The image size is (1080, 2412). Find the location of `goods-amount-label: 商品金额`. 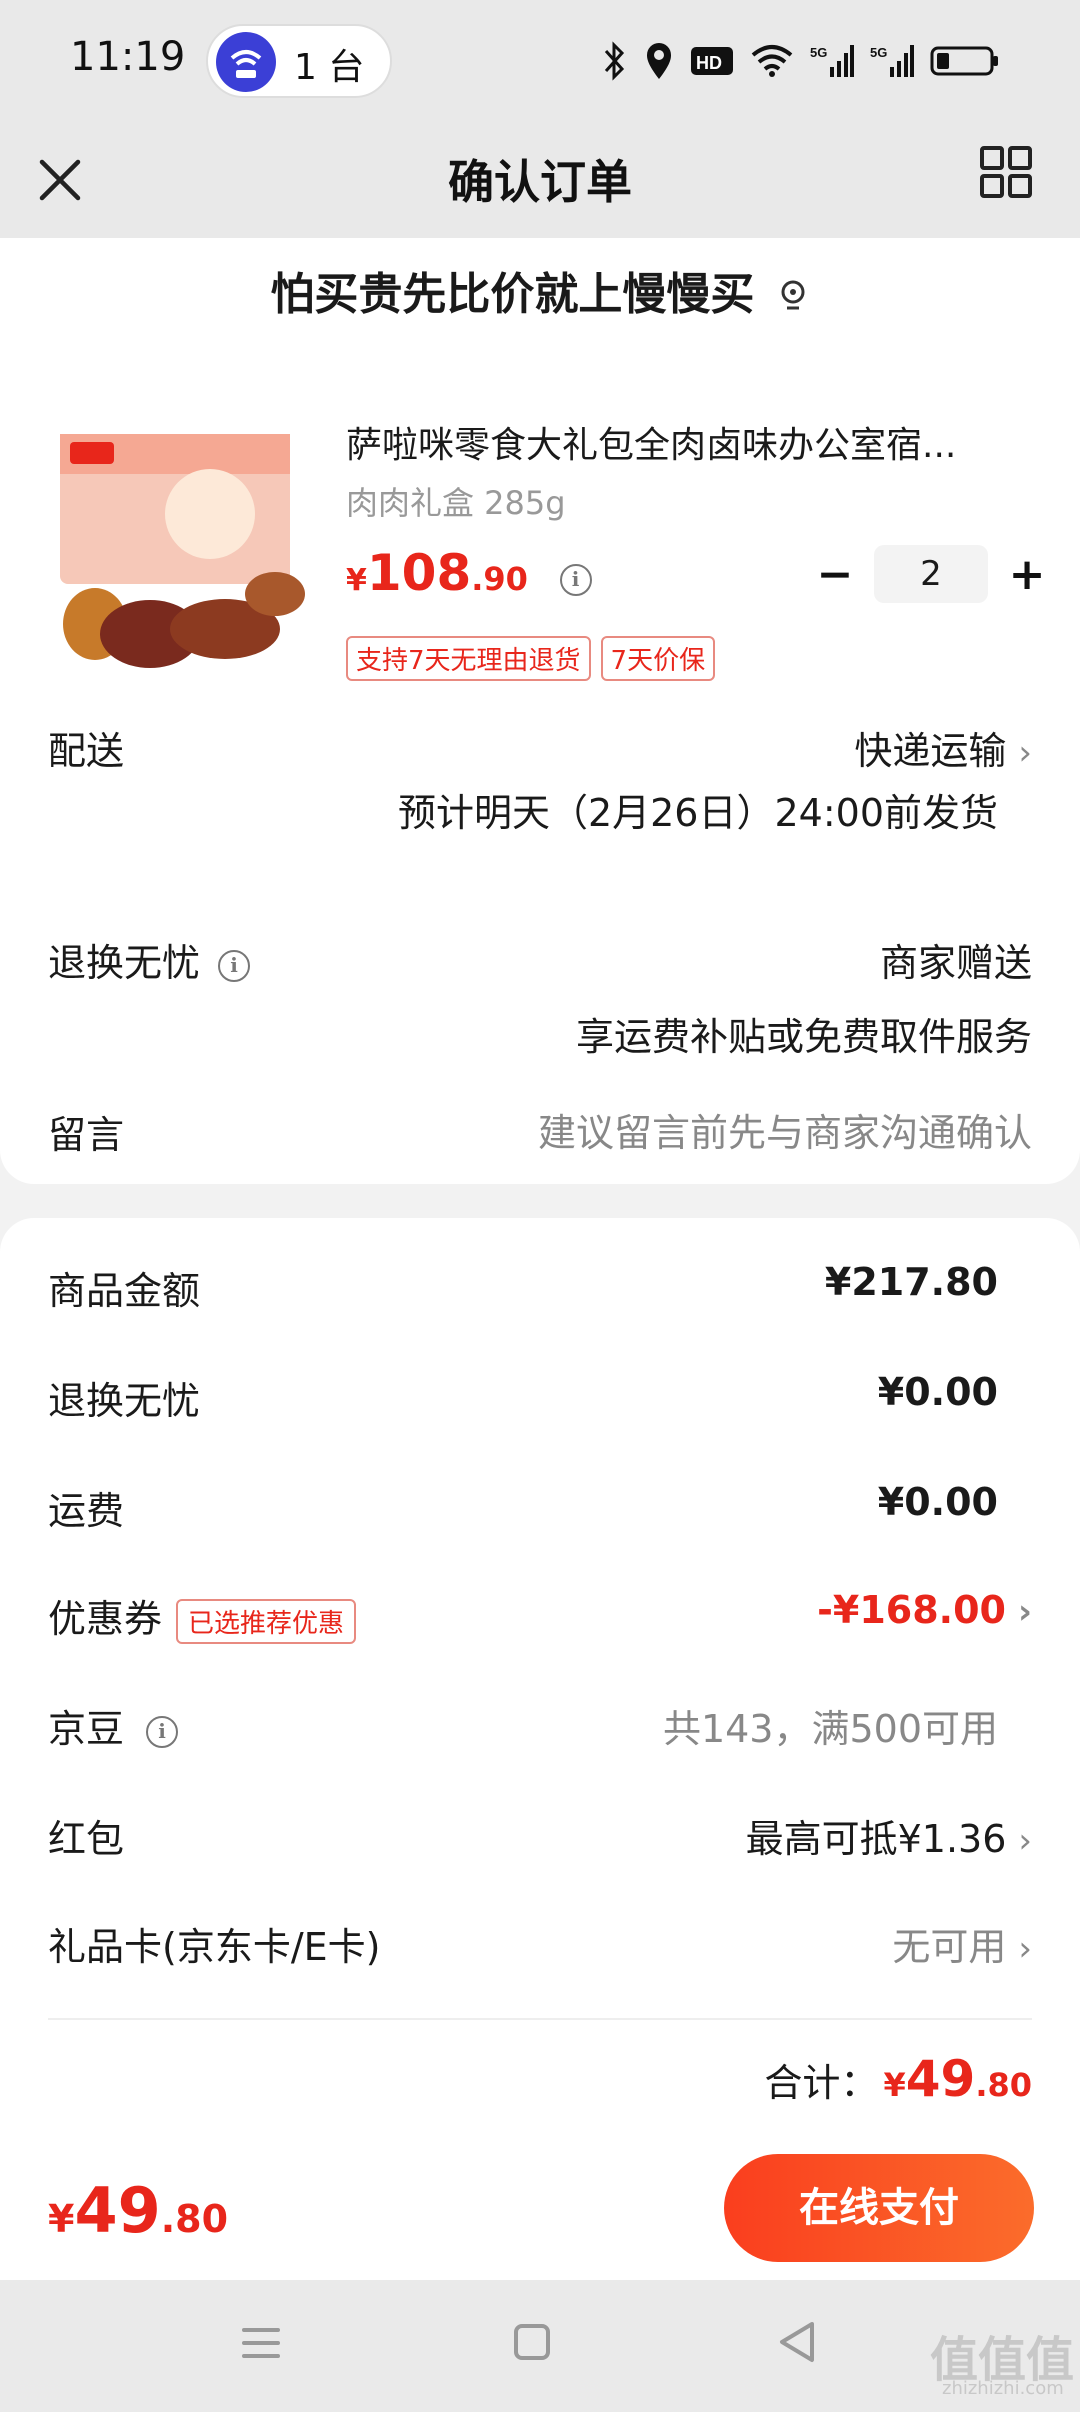

goods-amount-label: 商品金额 is located at coordinates (124, 1291).